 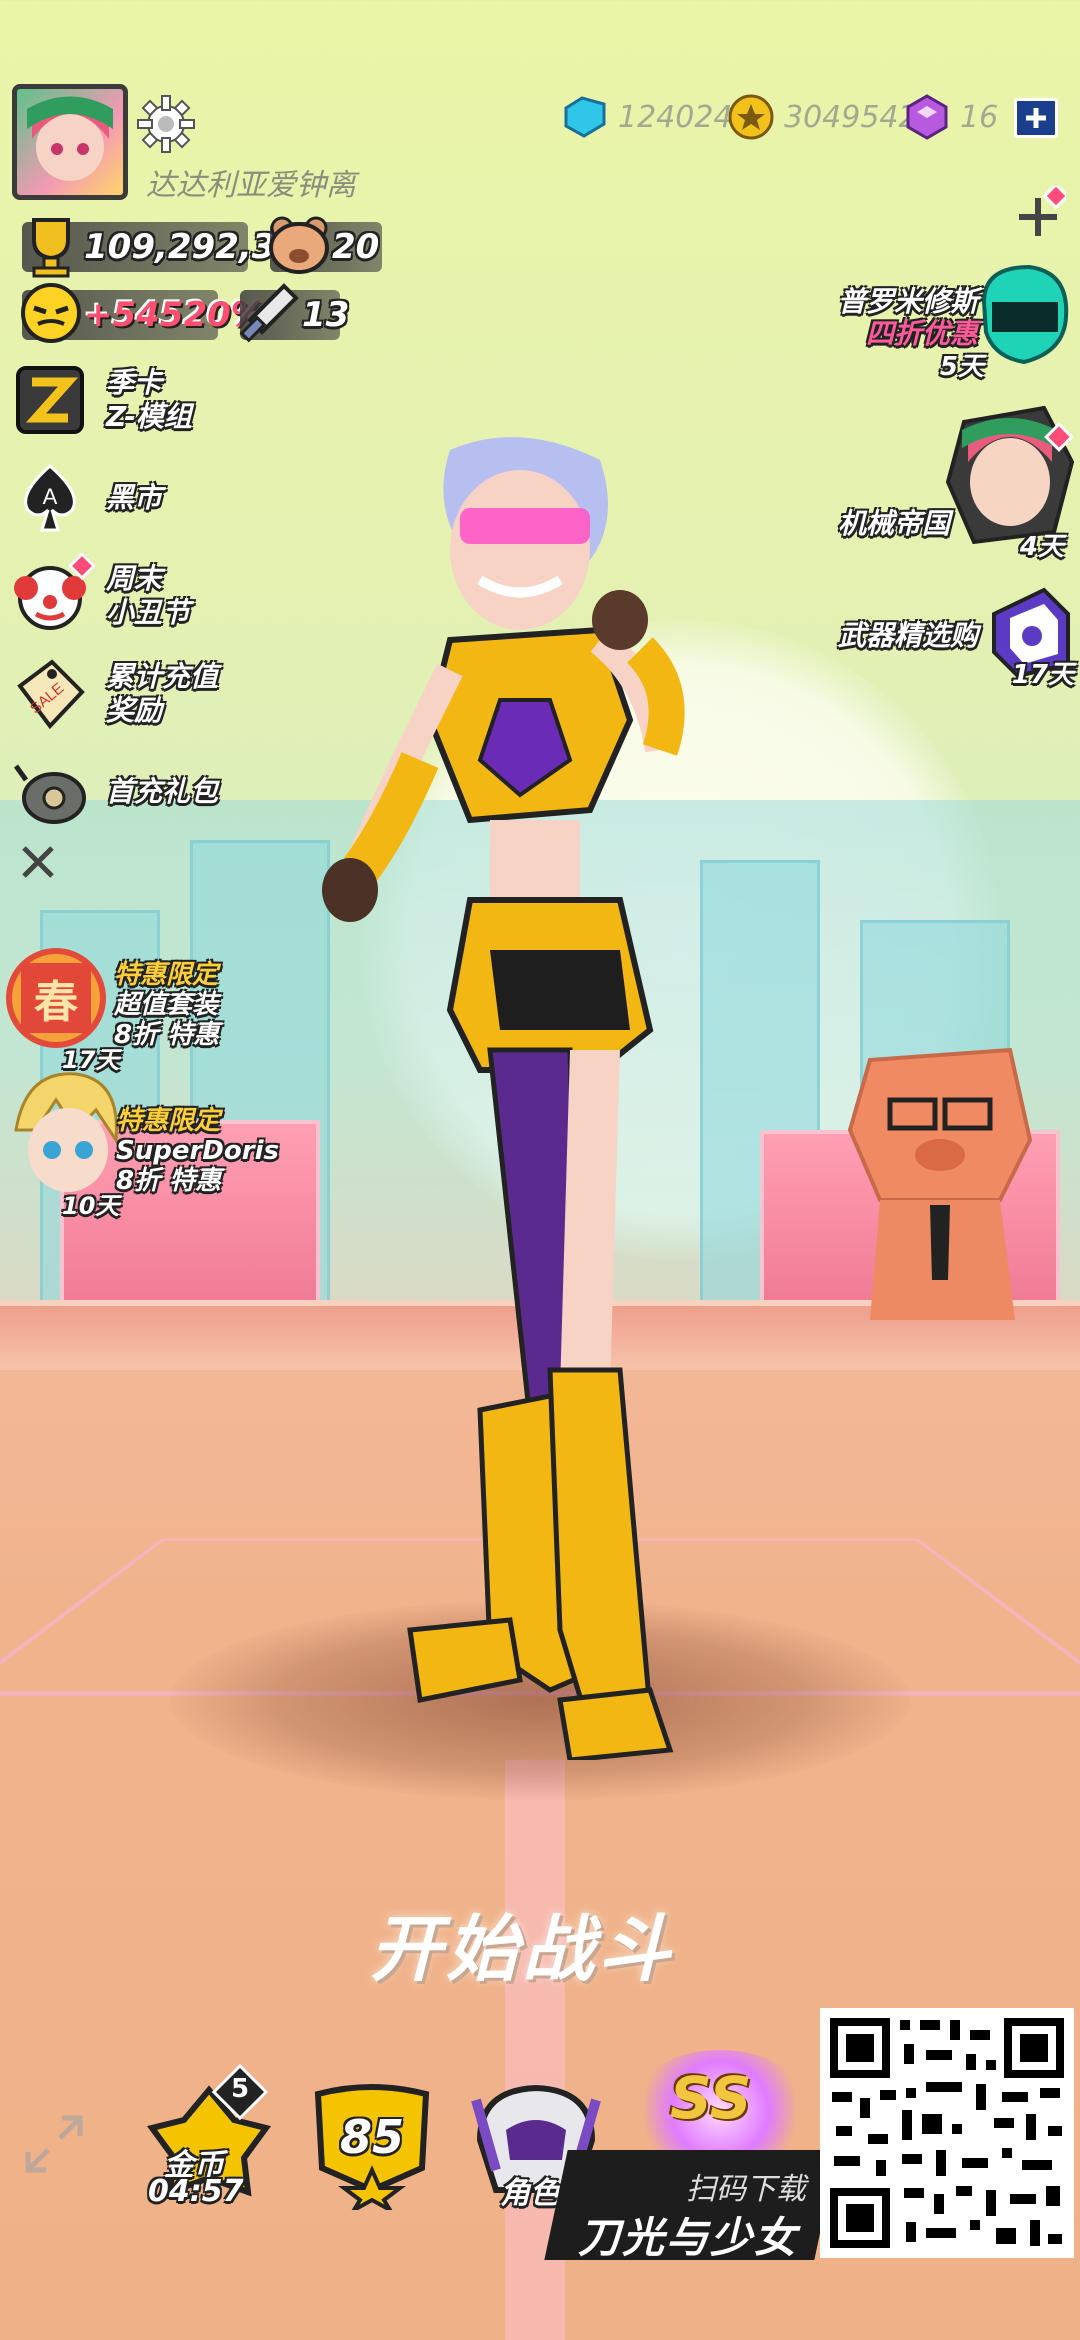 What do you see at coordinates (134, 710) in the screenshot?
I see `menu-recharge-reward-line2: 奖励` at bounding box center [134, 710].